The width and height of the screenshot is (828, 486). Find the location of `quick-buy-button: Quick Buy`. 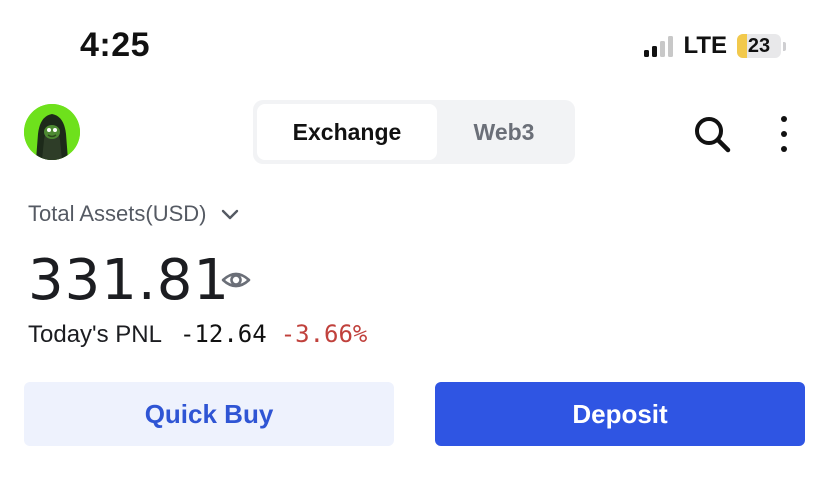

quick-buy-button: Quick Buy is located at coordinates (209, 414).